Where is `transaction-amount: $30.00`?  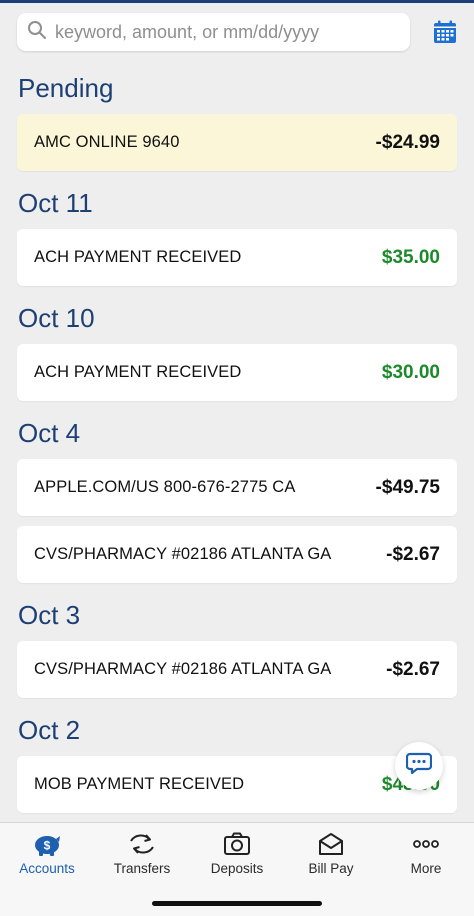 transaction-amount: $30.00 is located at coordinates (410, 372).